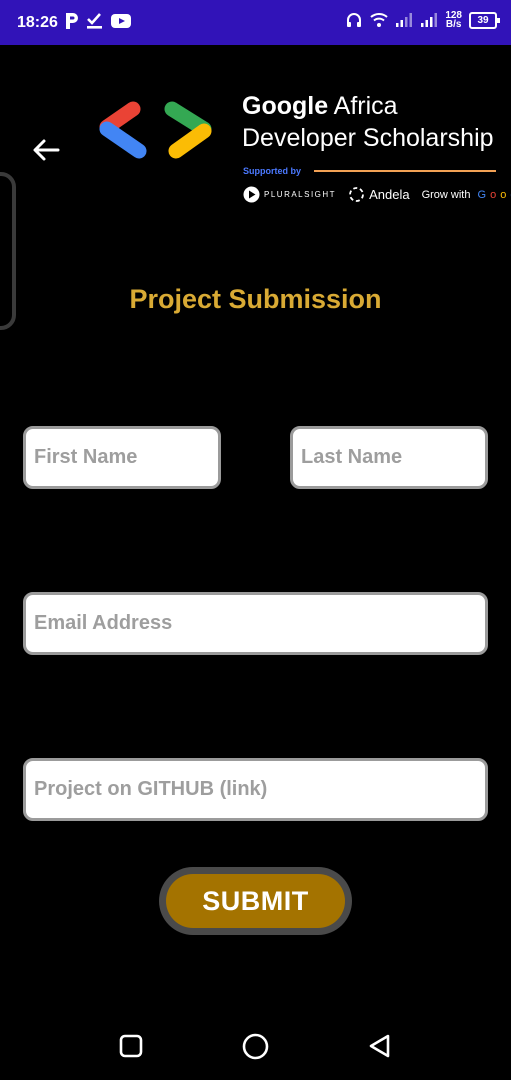 The width and height of the screenshot is (511, 1080). I want to click on home-icon, so click(255, 1046).